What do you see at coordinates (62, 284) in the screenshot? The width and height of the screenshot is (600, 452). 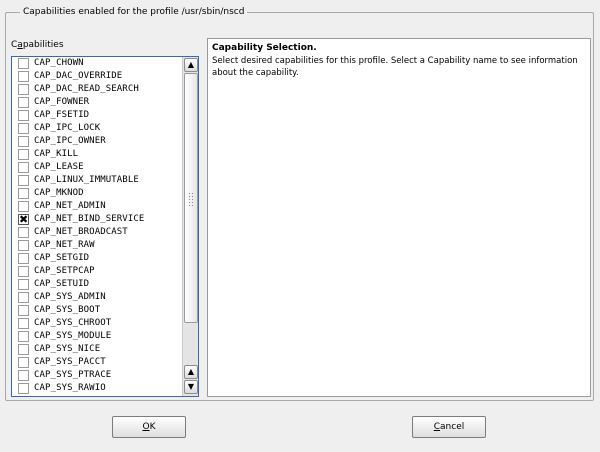 I see `capability-name: CAP_SETUID` at bounding box center [62, 284].